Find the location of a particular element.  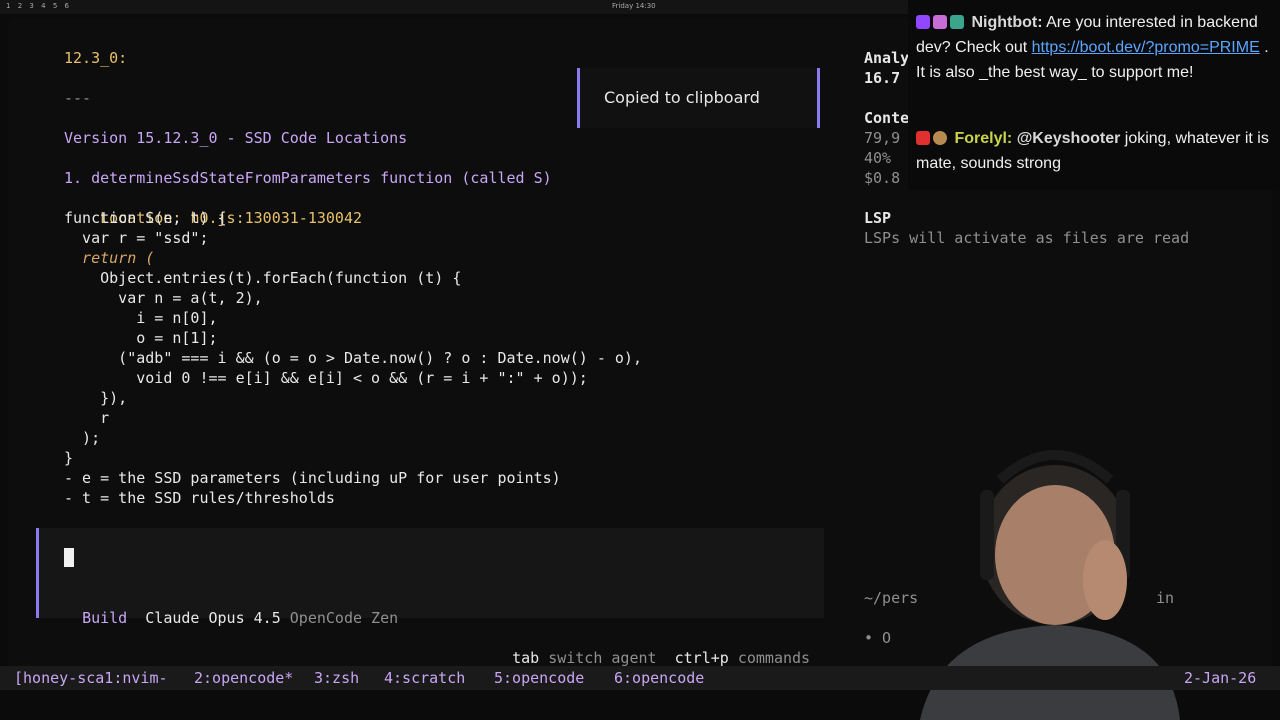

heart-badge-icon is located at coordinates (940, 22).